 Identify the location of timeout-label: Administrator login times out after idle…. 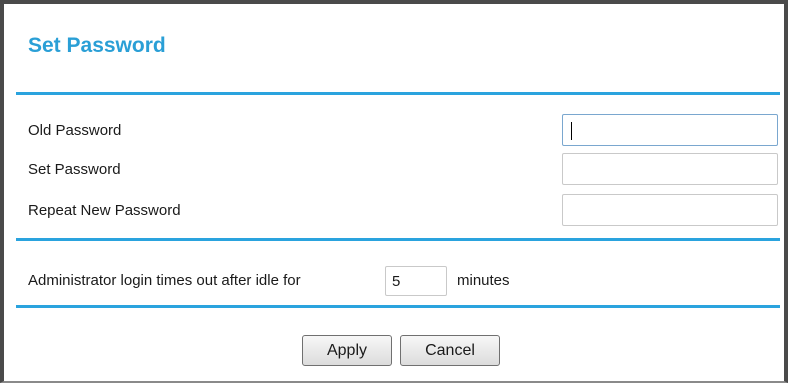
(164, 280).